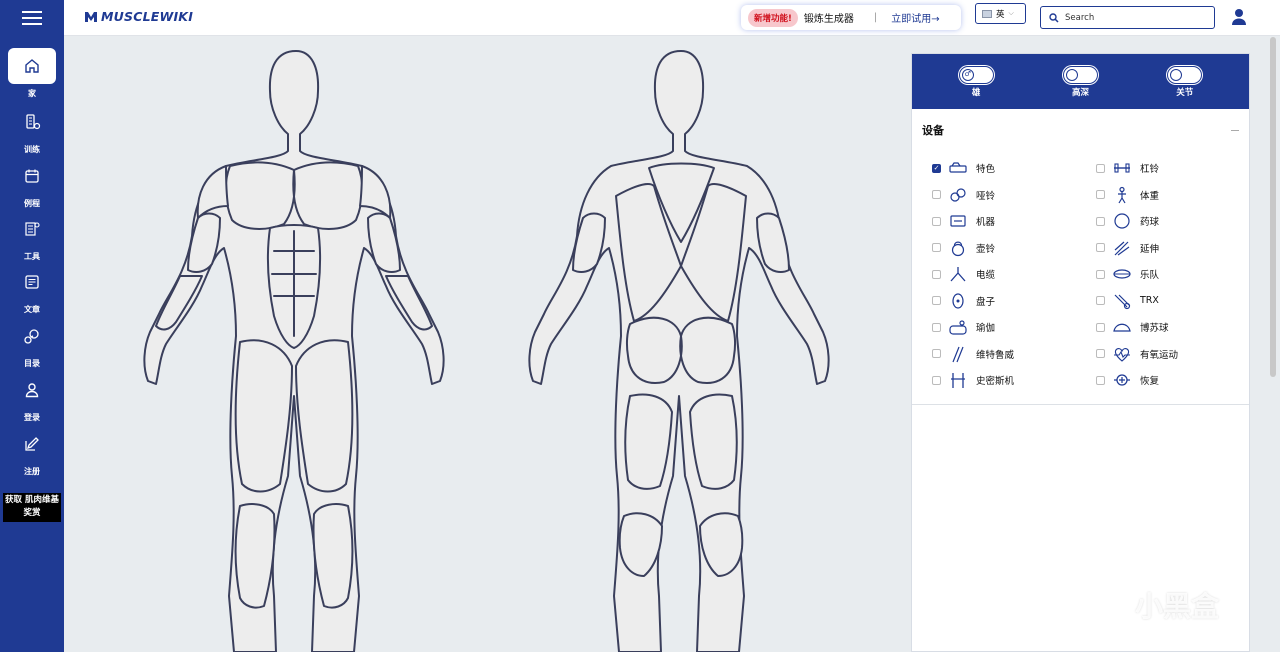 The image size is (1280, 652). Describe the element at coordinates (967, 74) in the screenshot. I see `male-icon: ♂` at that location.